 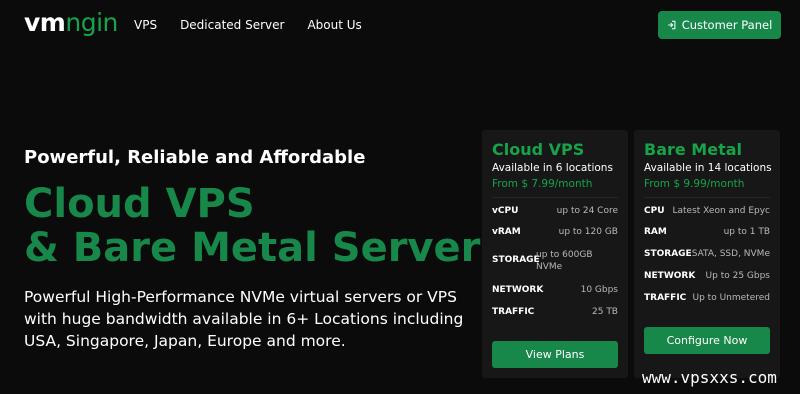 I want to click on spec-value-ram: up to 1 TB, so click(x=746, y=232).